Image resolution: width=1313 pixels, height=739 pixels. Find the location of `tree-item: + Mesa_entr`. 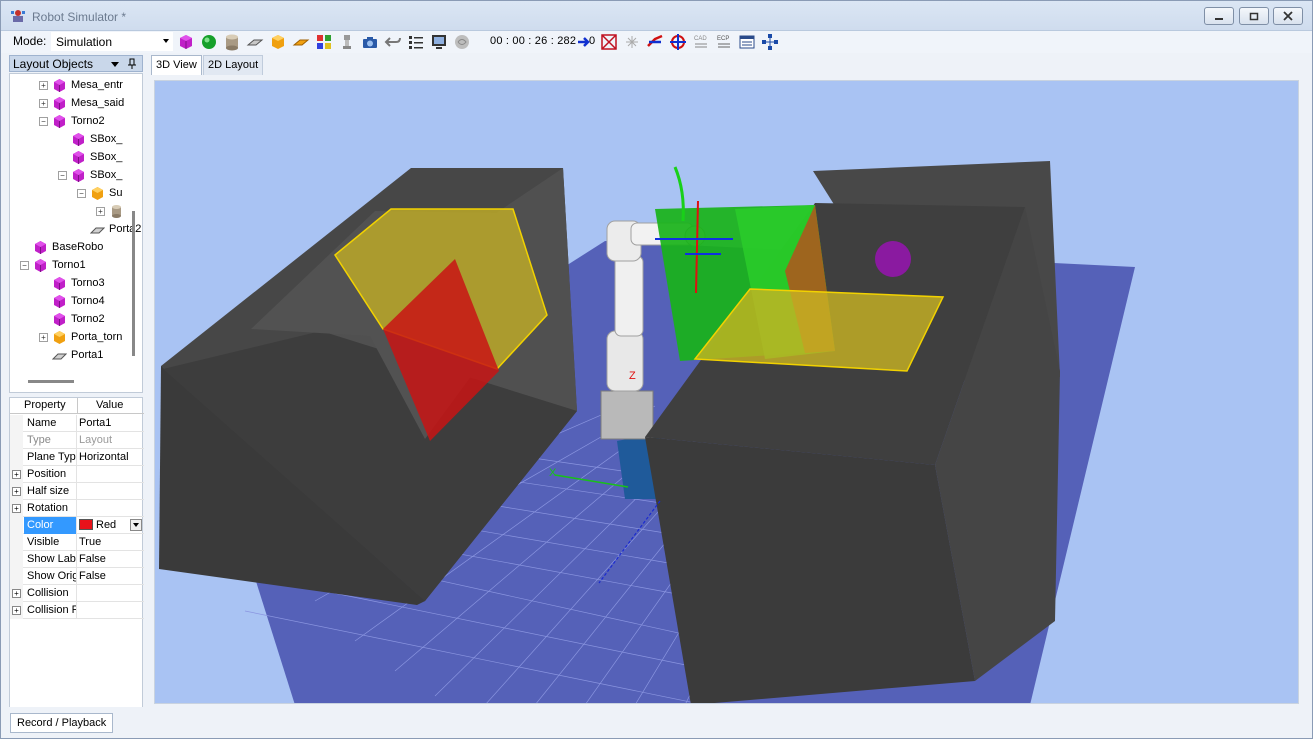

tree-item: + Mesa_entr is located at coordinates (81, 85).